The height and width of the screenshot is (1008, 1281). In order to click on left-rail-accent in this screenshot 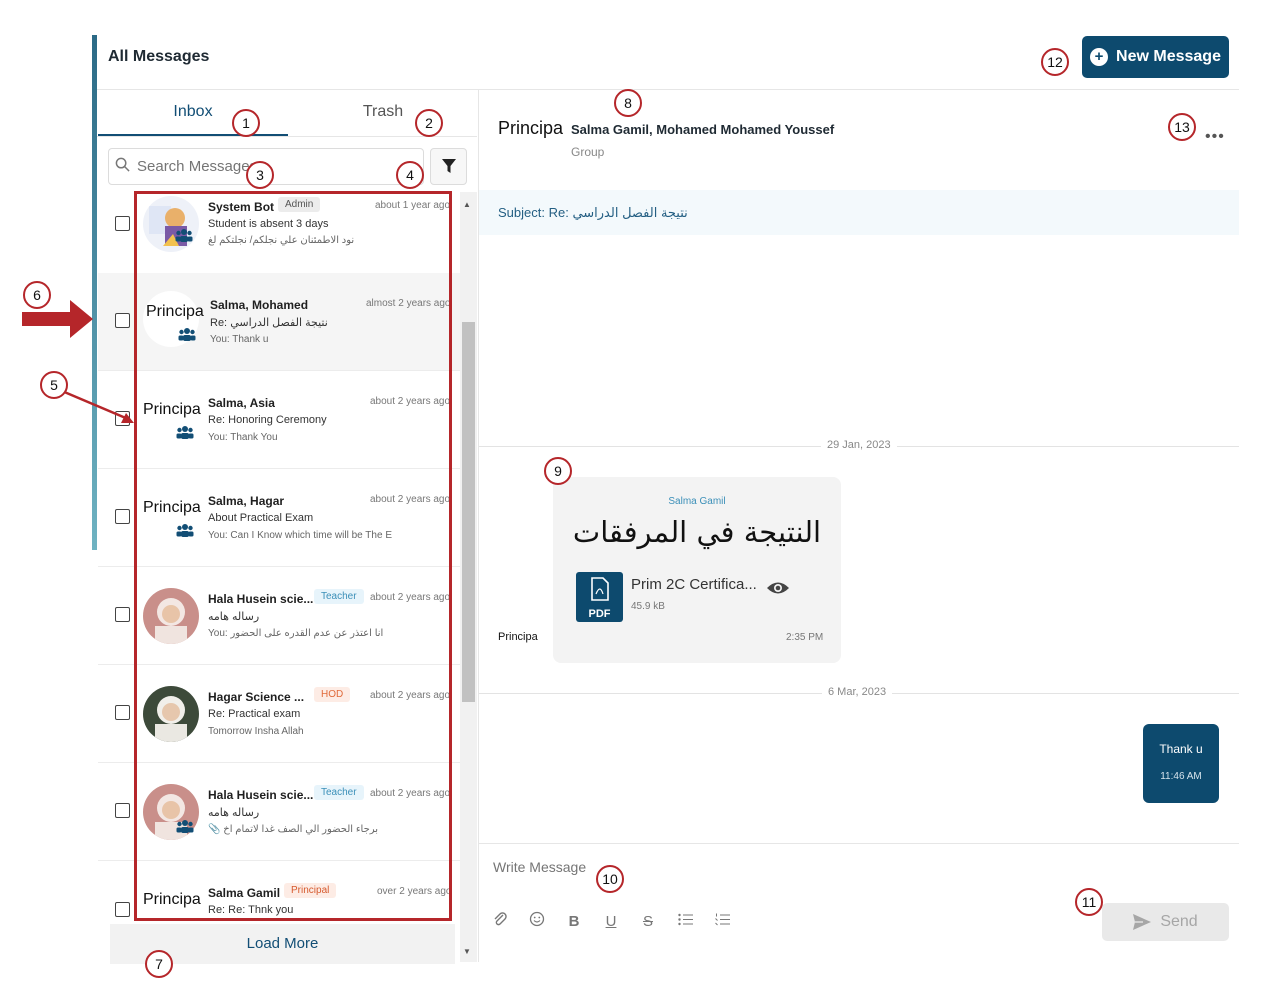, I will do `click(94, 292)`.